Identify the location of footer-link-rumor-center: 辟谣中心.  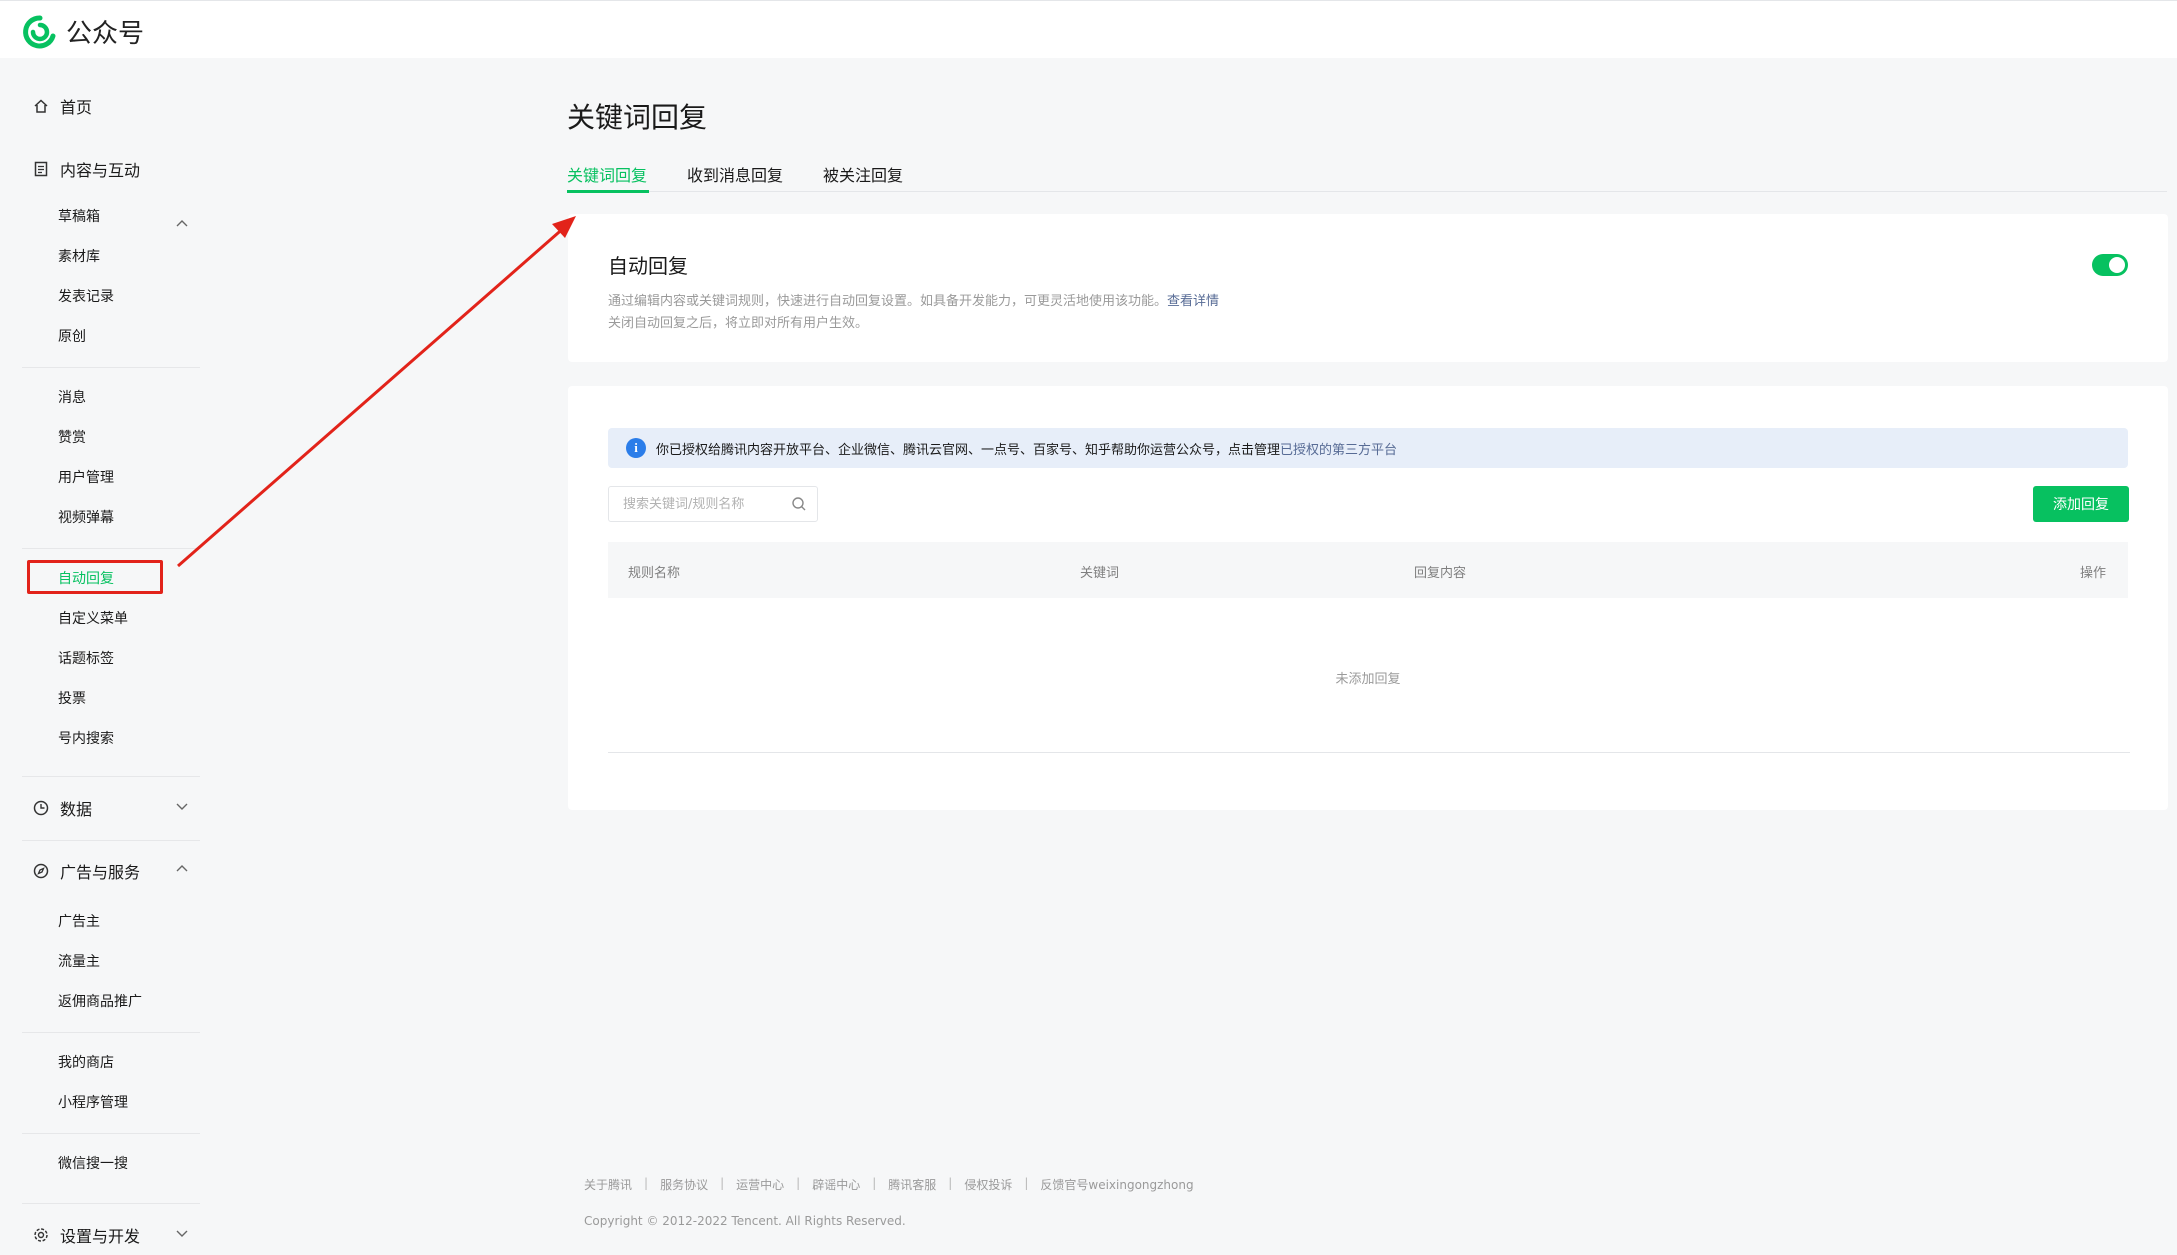
(836, 1184).